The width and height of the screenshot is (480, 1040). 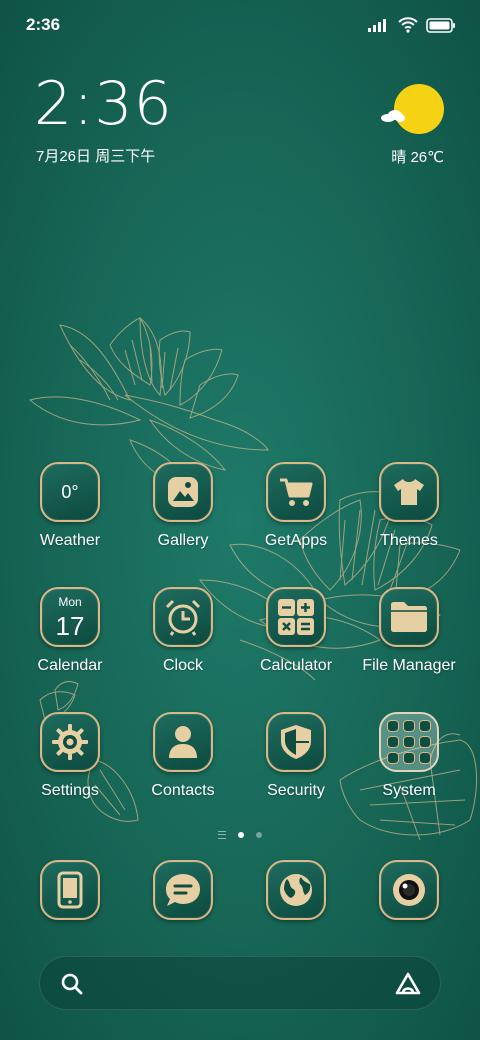 I want to click on weather-summary: 晴 26℃, so click(x=417, y=157).